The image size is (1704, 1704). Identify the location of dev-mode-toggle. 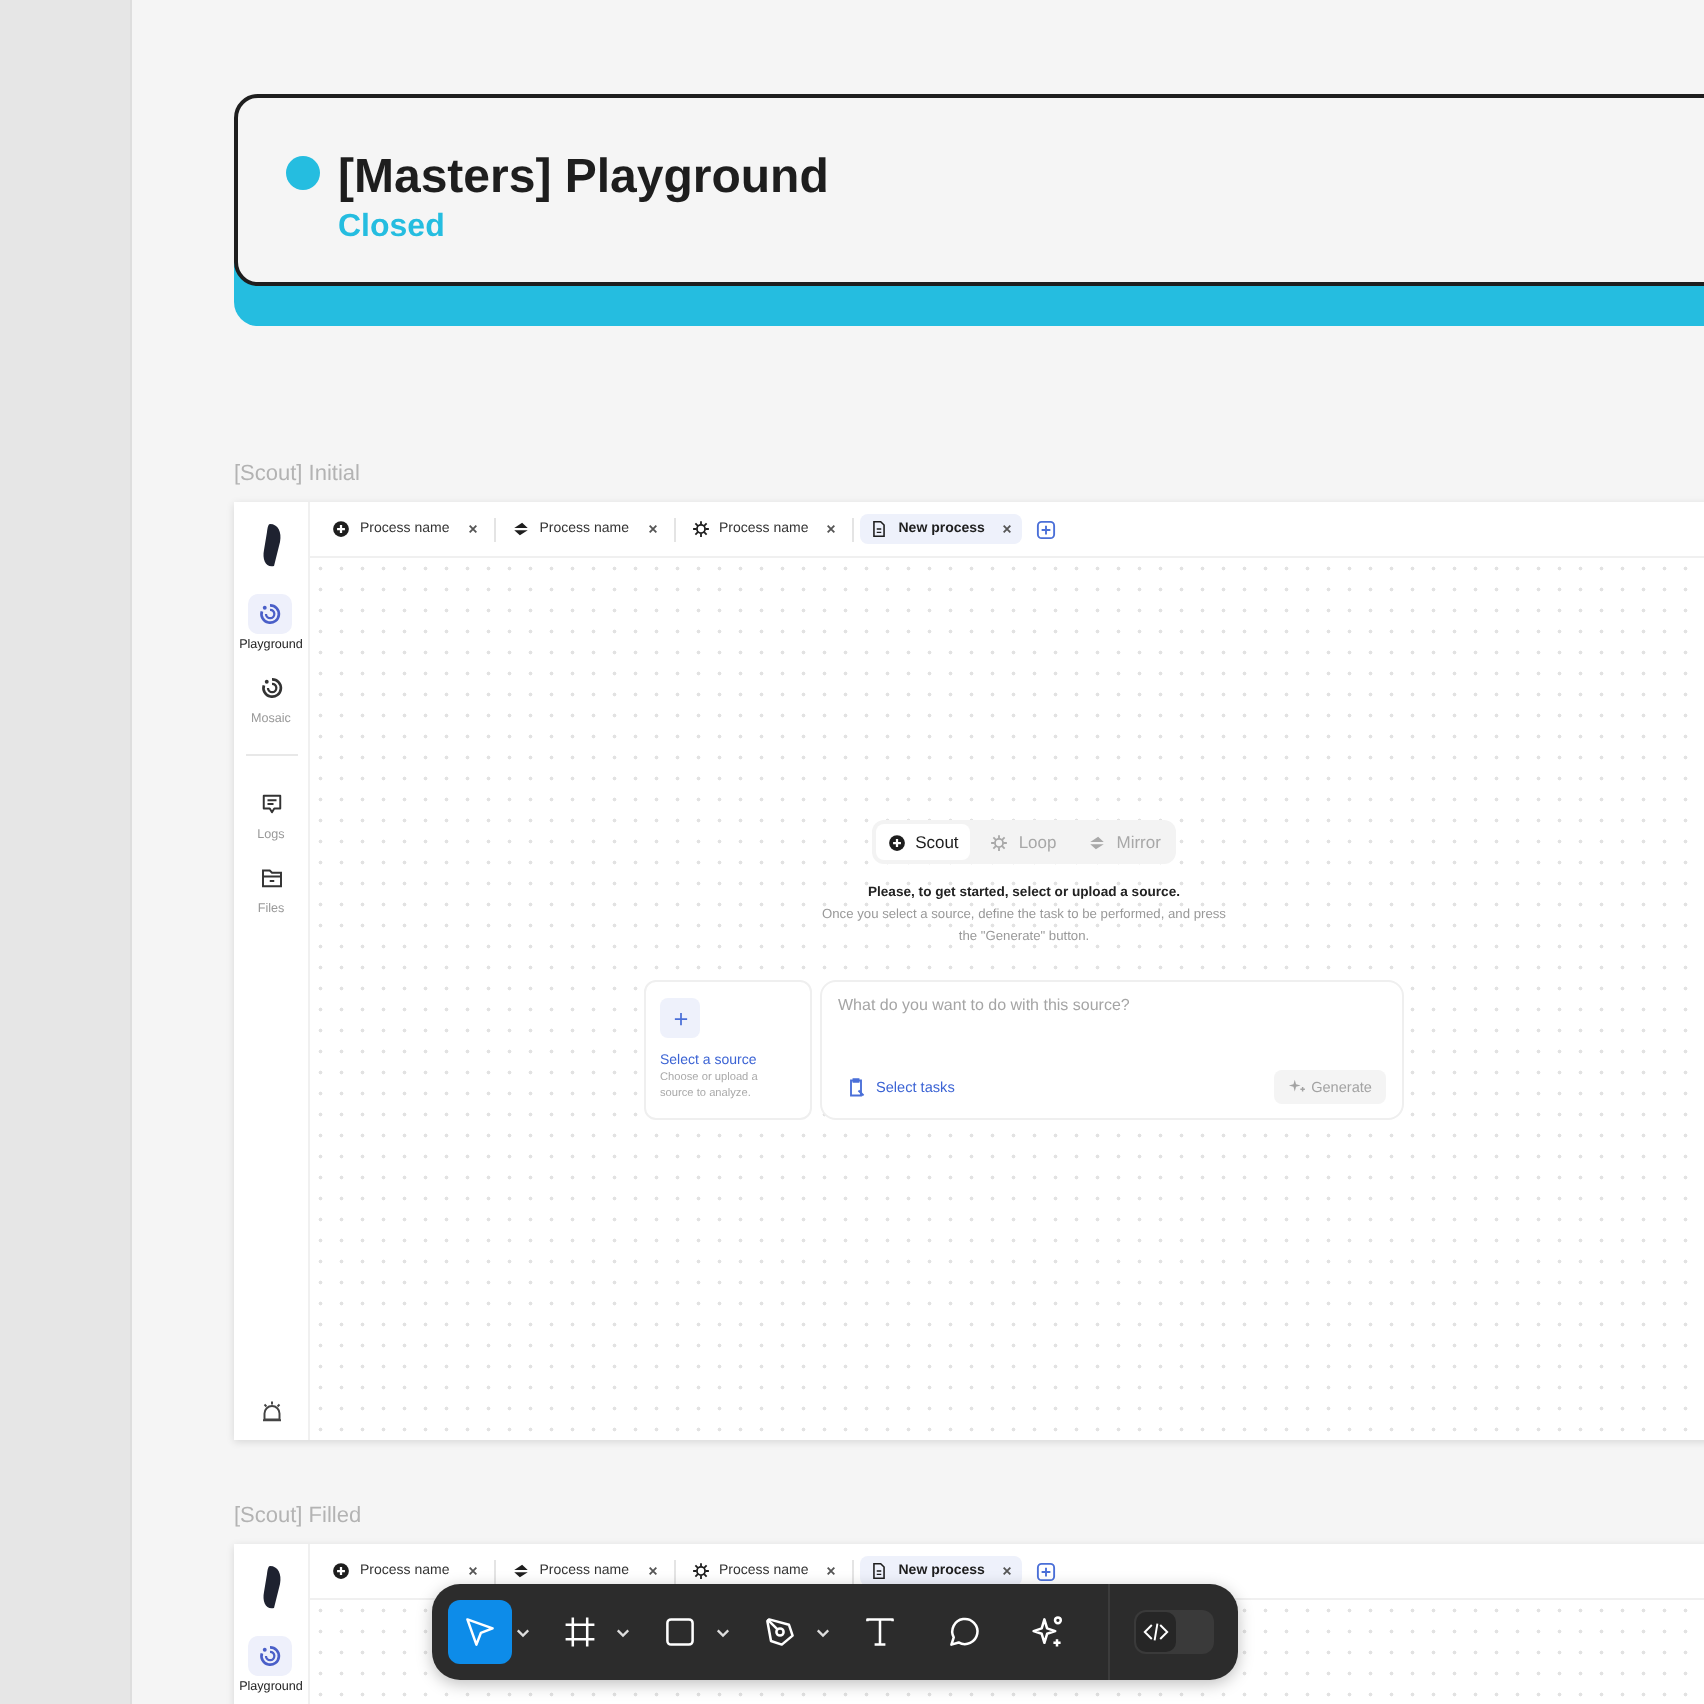
(1174, 1632).